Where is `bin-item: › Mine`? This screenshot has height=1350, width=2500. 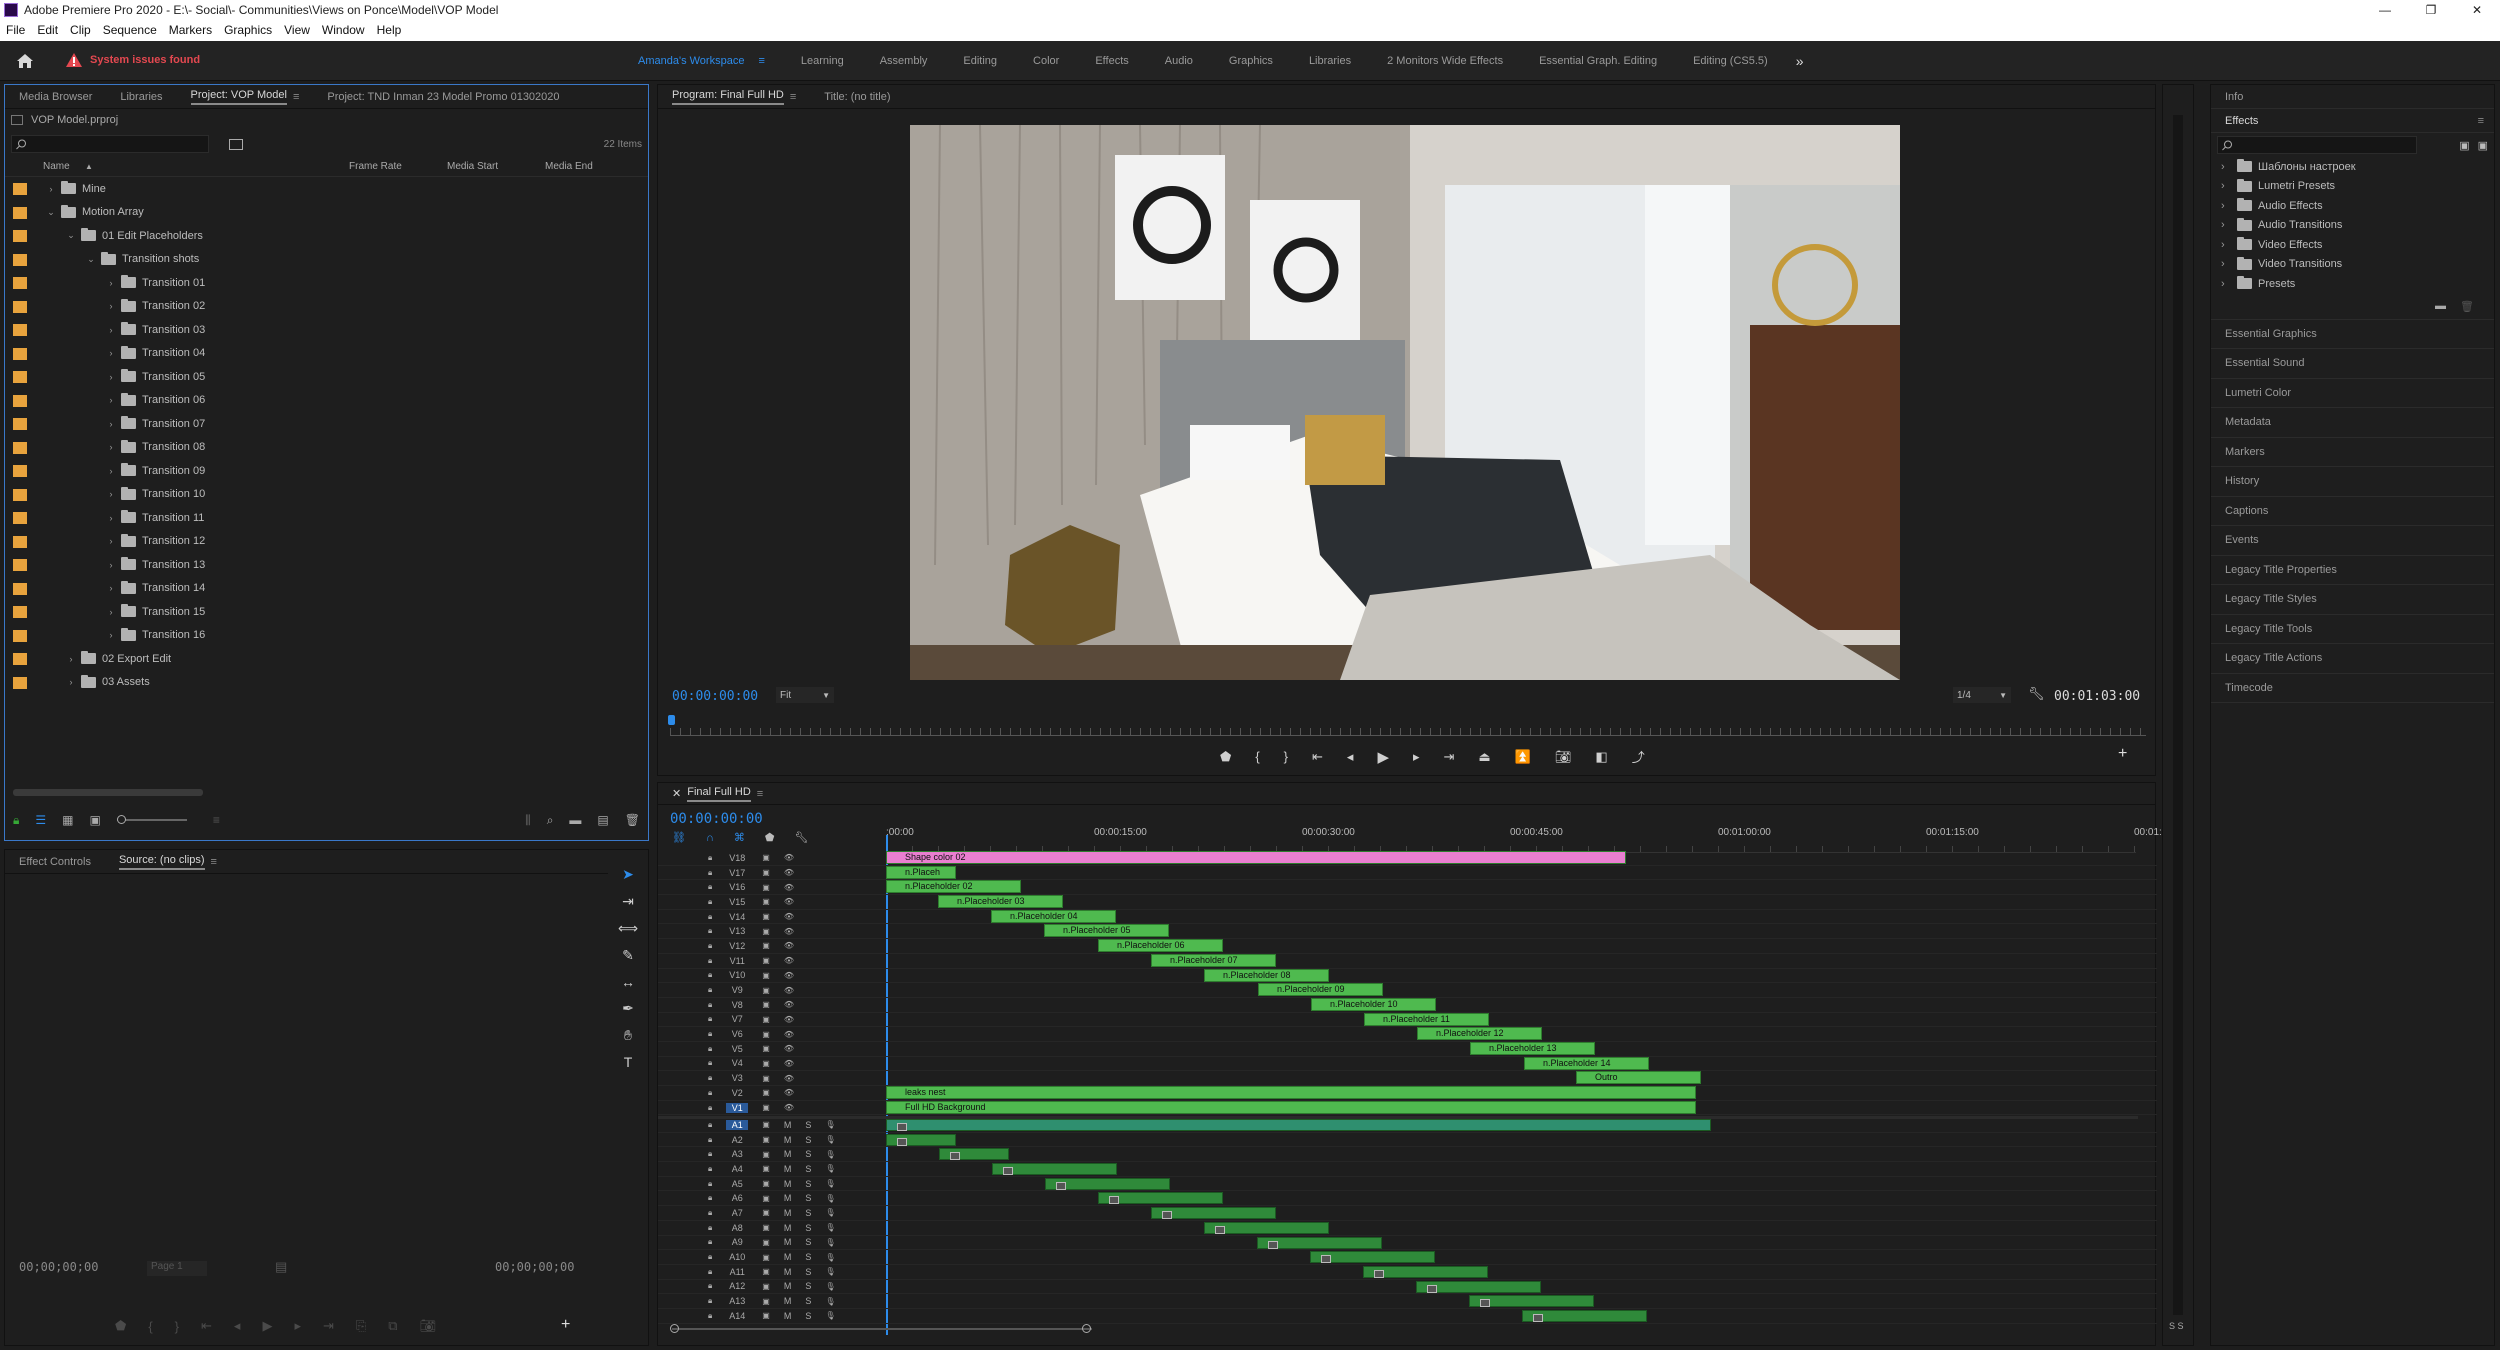 bin-item: › Mine is located at coordinates (326, 189).